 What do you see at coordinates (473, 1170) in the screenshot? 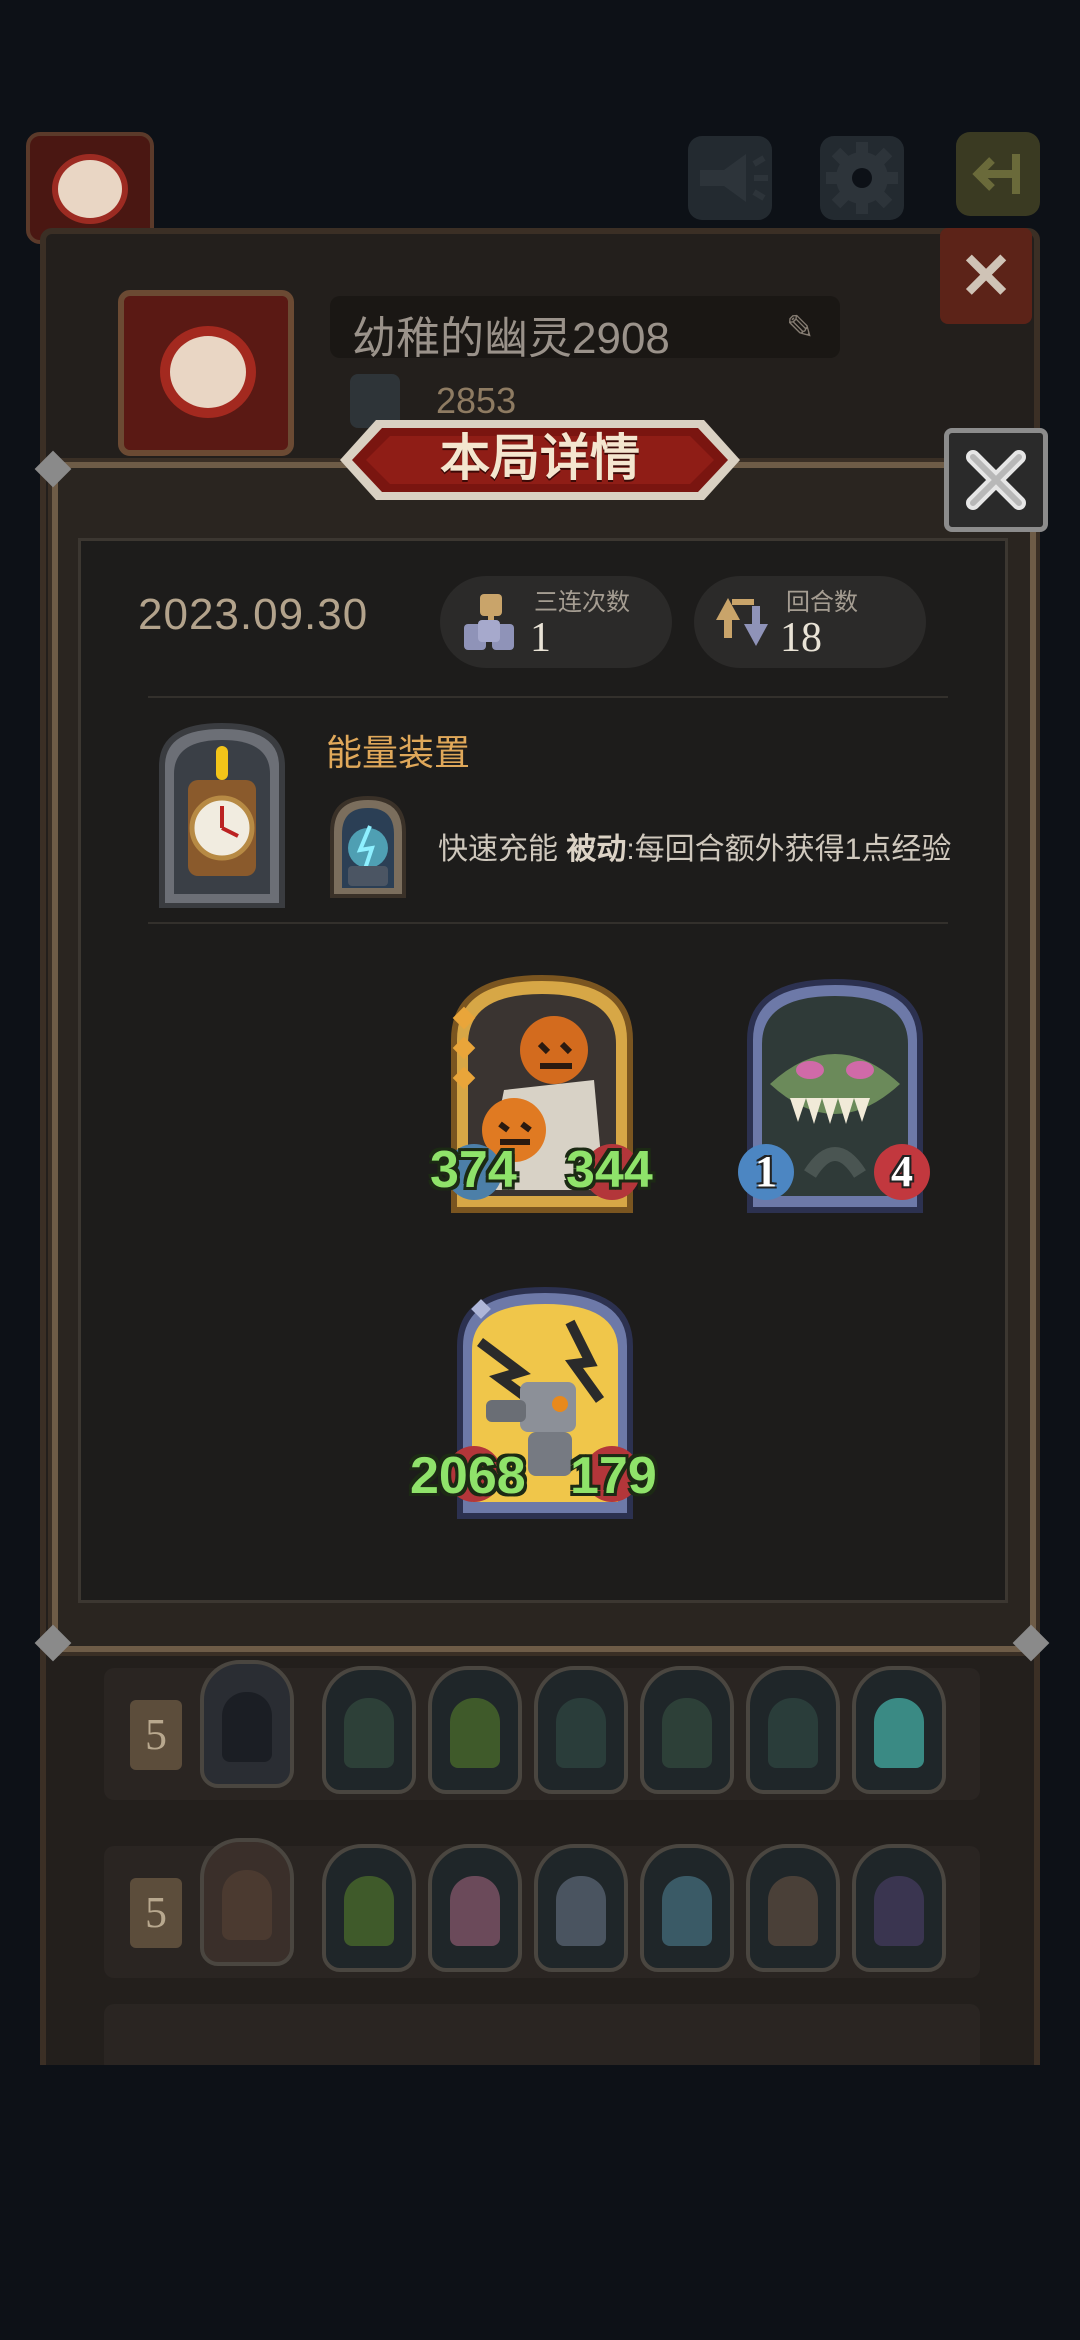
I see `card-attack: 374` at bounding box center [473, 1170].